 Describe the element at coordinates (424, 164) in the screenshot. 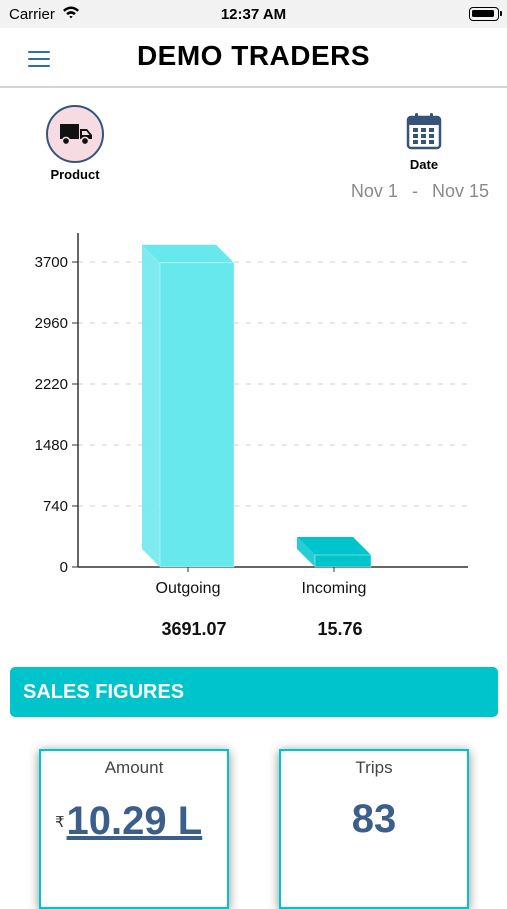

I see `date-label: Date` at that location.